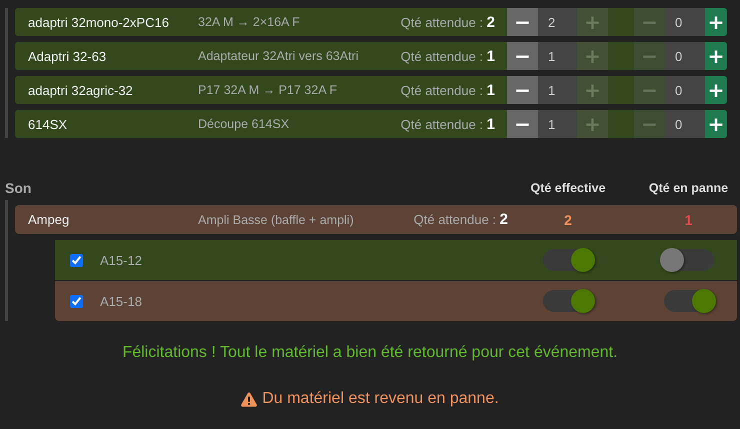  What do you see at coordinates (244, 124) in the screenshot?
I see `item-description: Découpe 614SX` at bounding box center [244, 124].